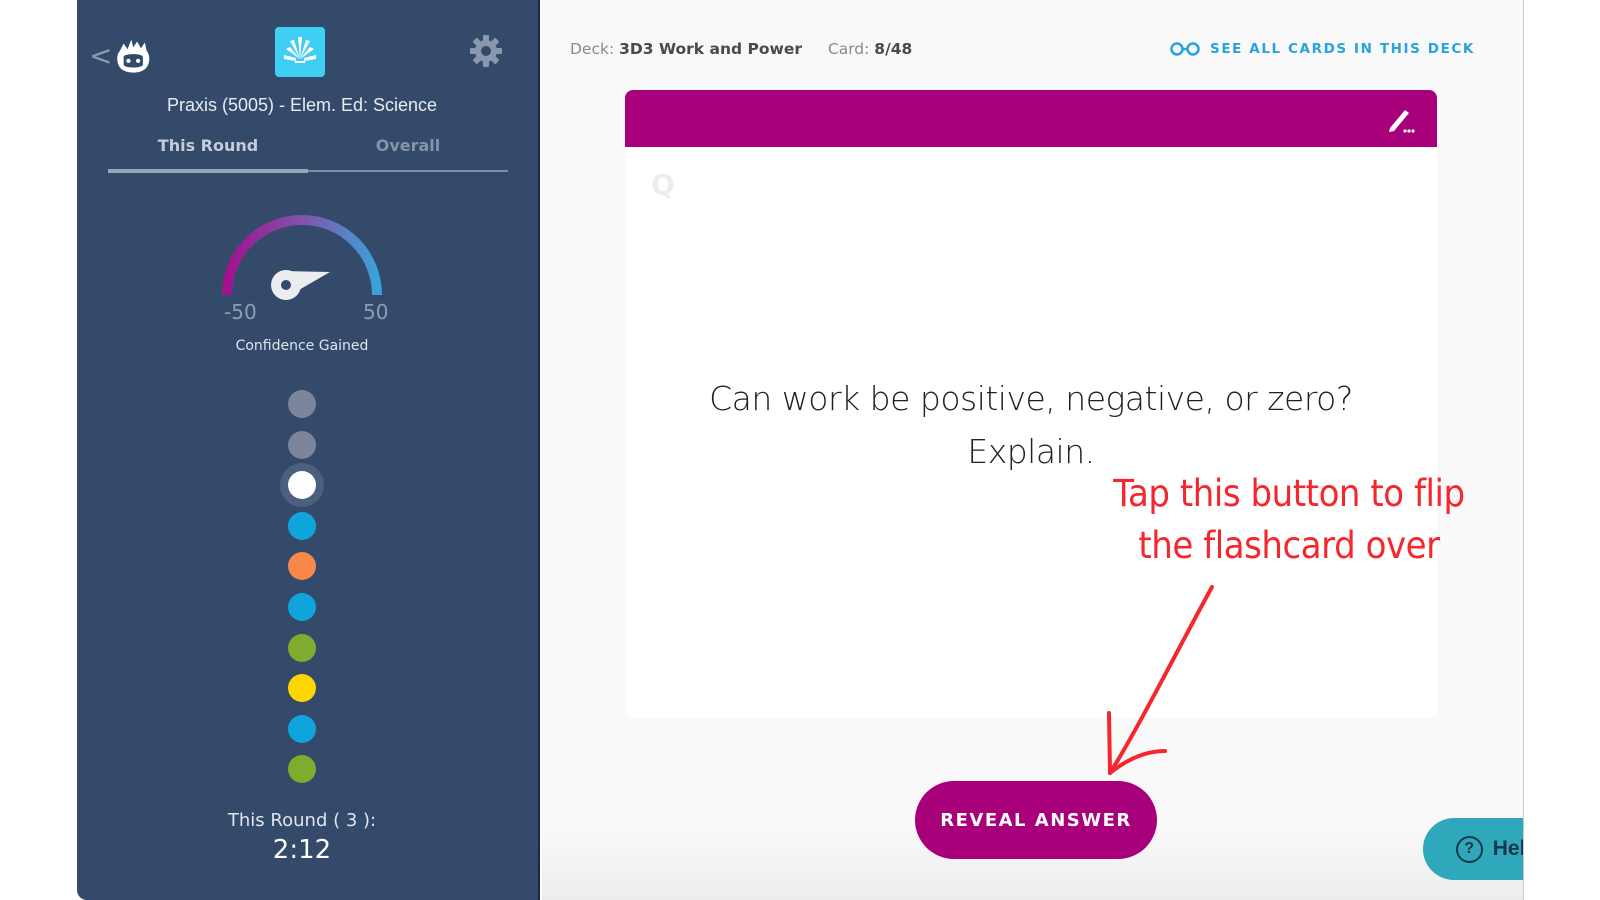 The width and height of the screenshot is (1600, 900). I want to click on deck-title: Praxis (5005) - Elem. Ed: Science, so click(302, 105).